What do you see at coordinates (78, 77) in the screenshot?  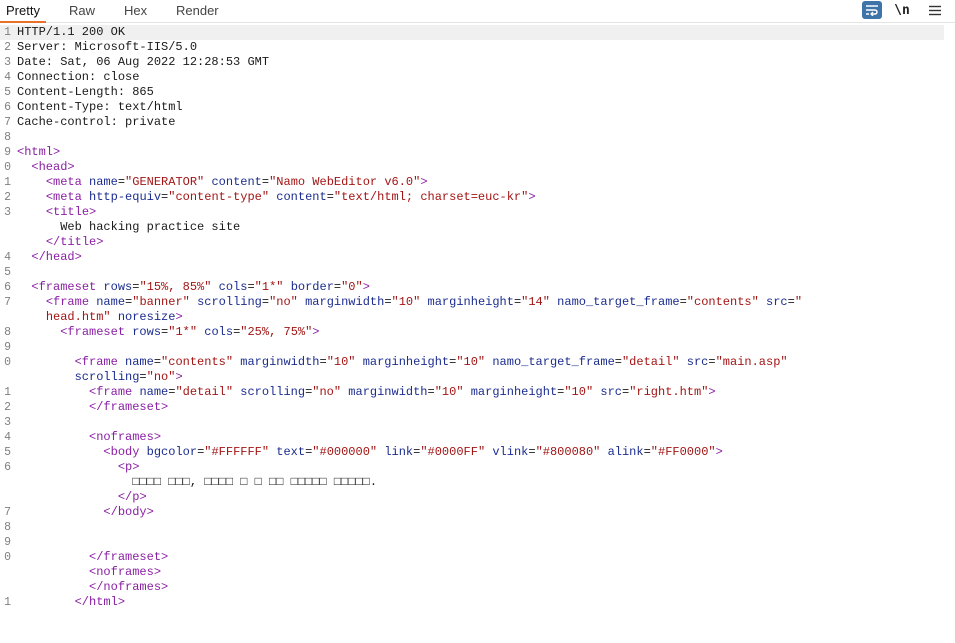 I see `code-text: Connection: close` at bounding box center [78, 77].